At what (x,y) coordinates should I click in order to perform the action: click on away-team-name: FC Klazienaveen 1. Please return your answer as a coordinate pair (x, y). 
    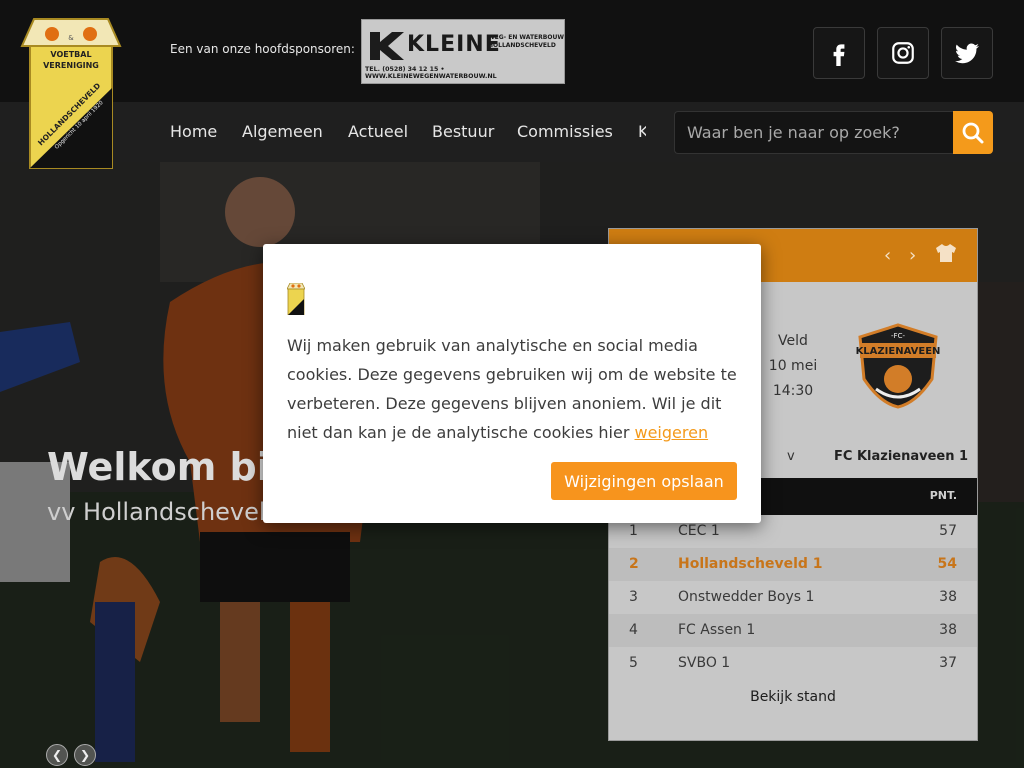
    Looking at the image, I should click on (901, 456).